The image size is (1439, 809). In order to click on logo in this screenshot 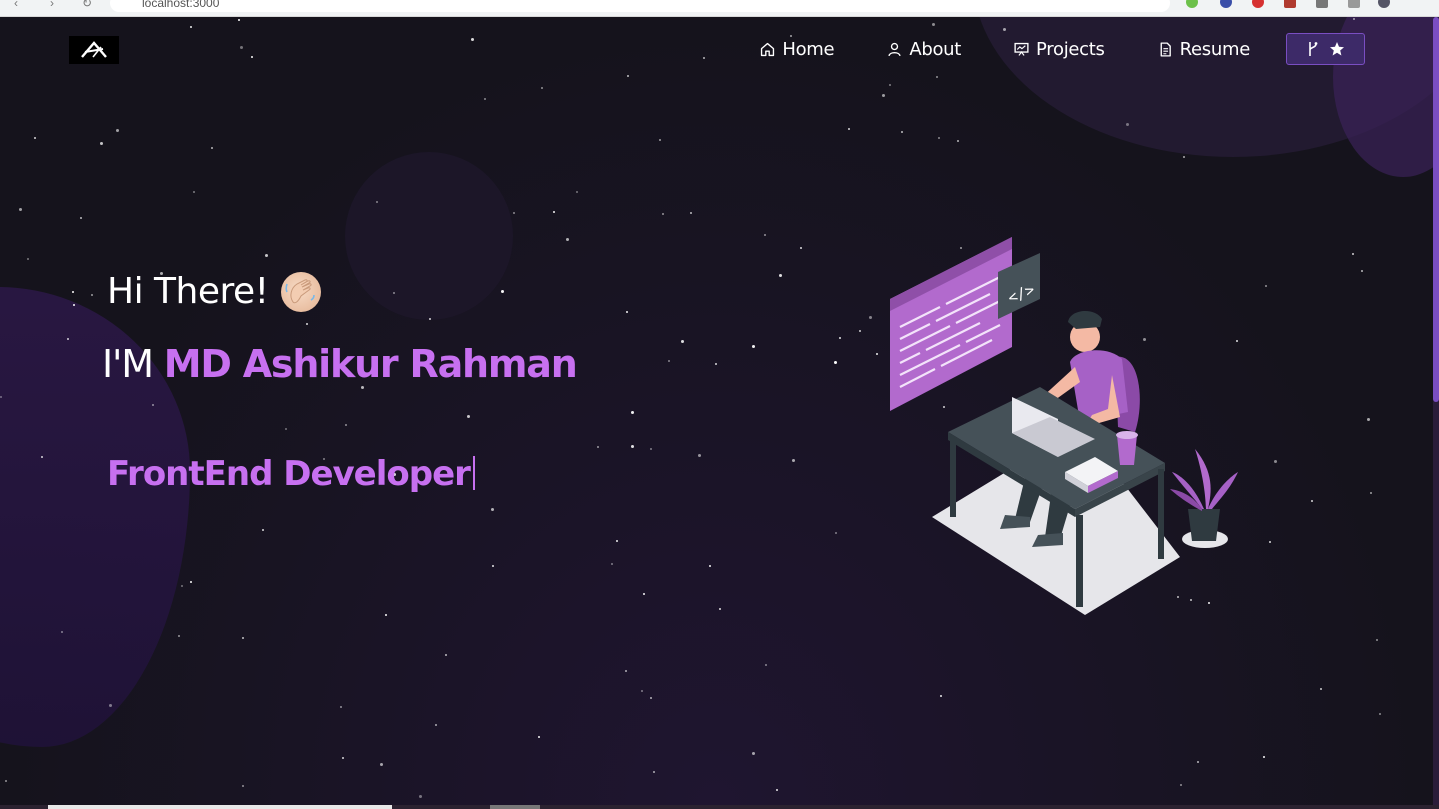, I will do `click(94, 50)`.